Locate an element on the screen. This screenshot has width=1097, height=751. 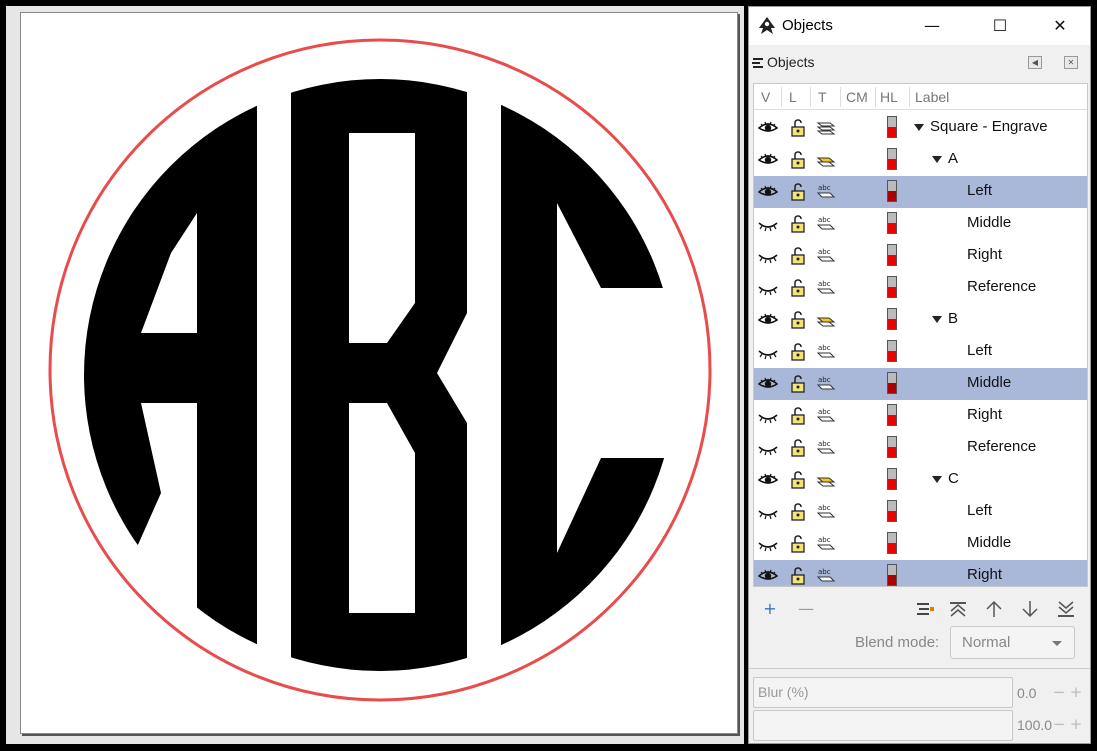
blur-increment-button: + is located at coordinates (1076, 692).